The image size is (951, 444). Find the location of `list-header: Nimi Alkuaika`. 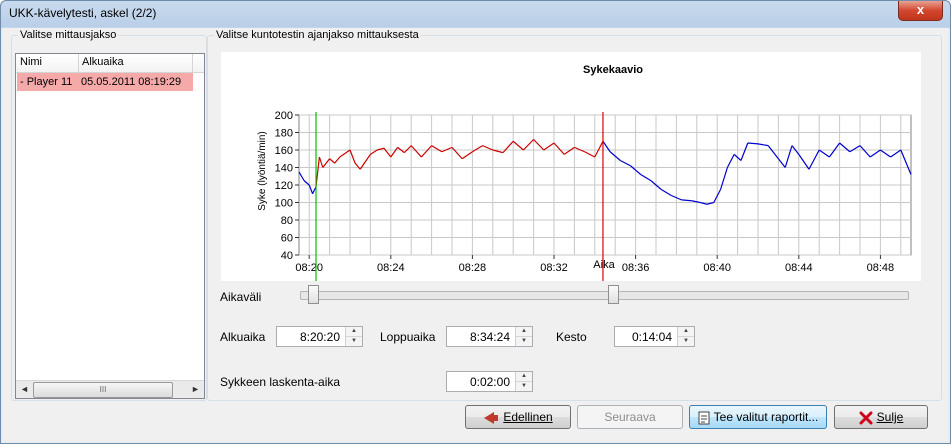

list-header: Nimi Alkuaika is located at coordinates (110, 63).